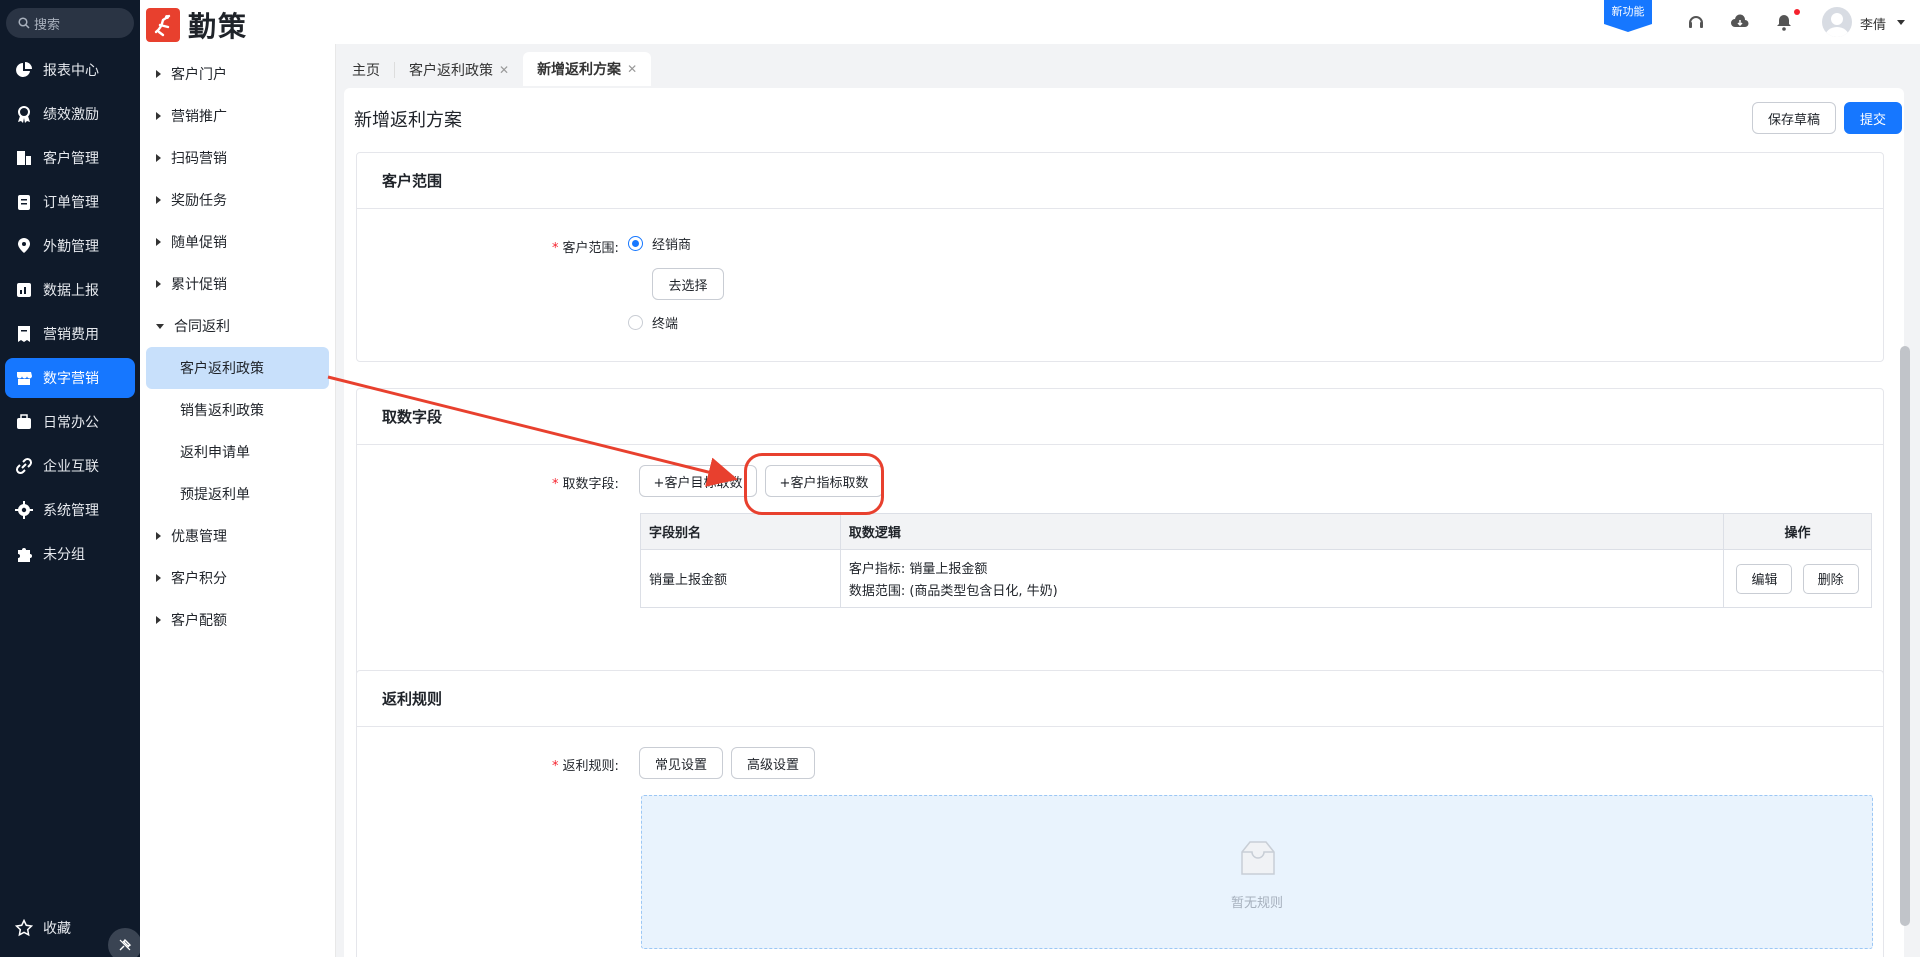 The height and width of the screenshot is (957, 1920). I want to click on tab-label: 新增返利方案, so click(579, 70).